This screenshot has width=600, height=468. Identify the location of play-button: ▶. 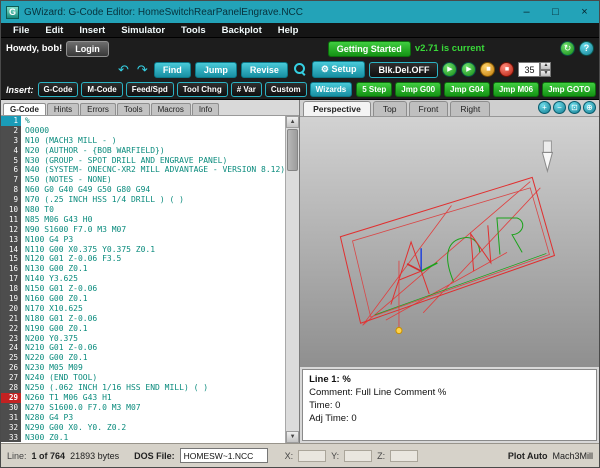
(450, 69).